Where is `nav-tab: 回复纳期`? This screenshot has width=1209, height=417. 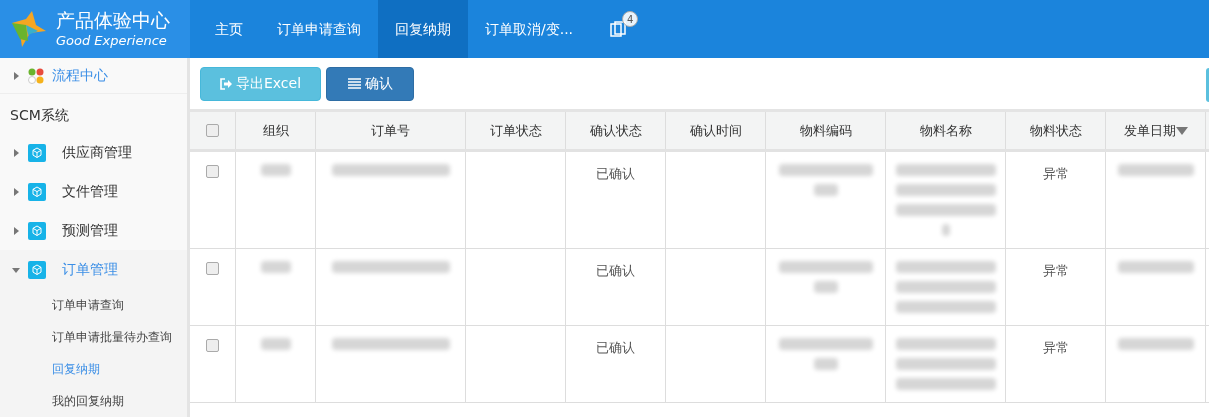
nav-tab: 回复纳期 is located at coordinates (423, 29).